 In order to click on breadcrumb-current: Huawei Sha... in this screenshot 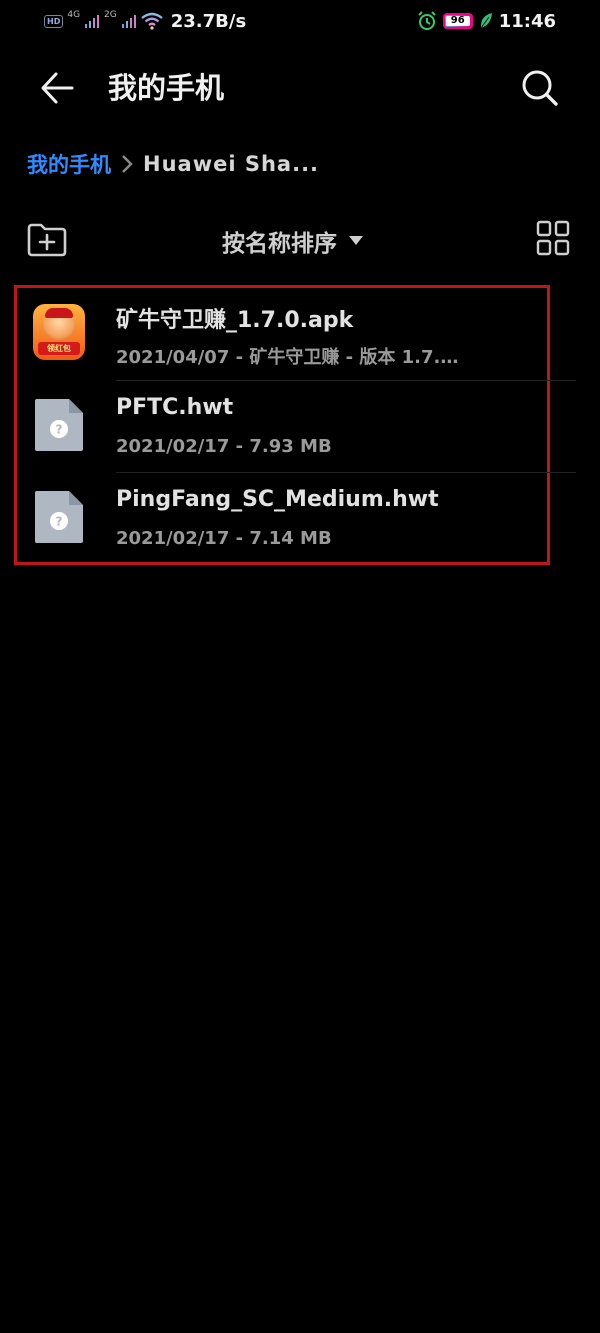, I will do `click(231, 164)`.